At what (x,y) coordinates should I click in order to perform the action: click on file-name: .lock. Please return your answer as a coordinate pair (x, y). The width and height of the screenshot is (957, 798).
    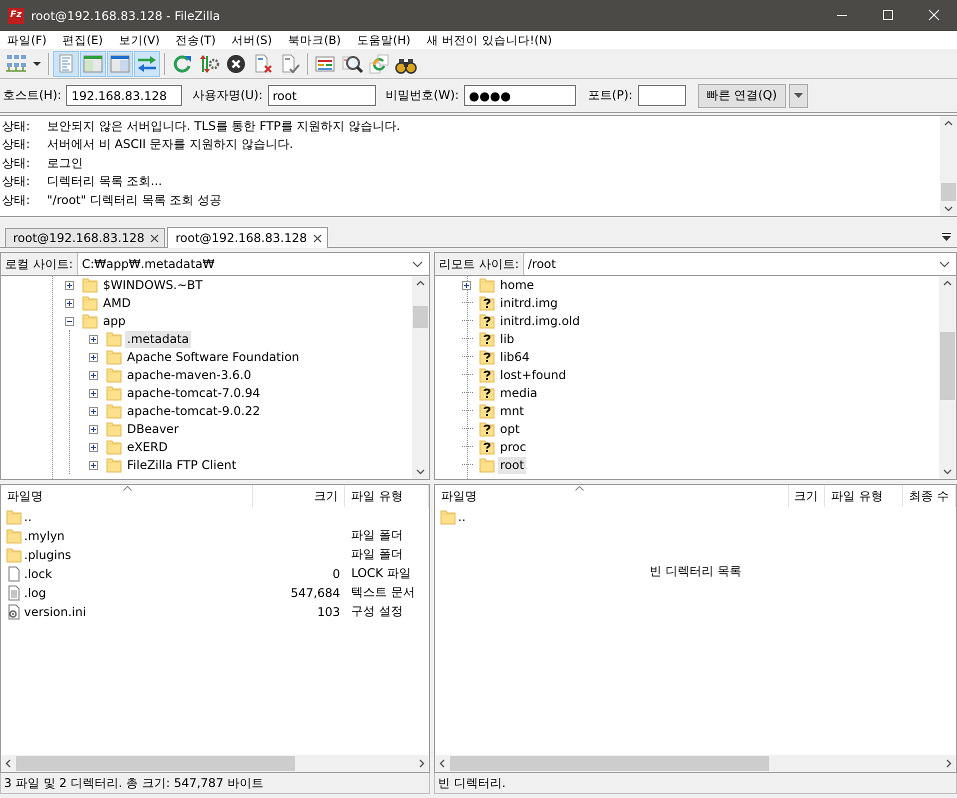
    Looking at the image, I should click on (38, 573).